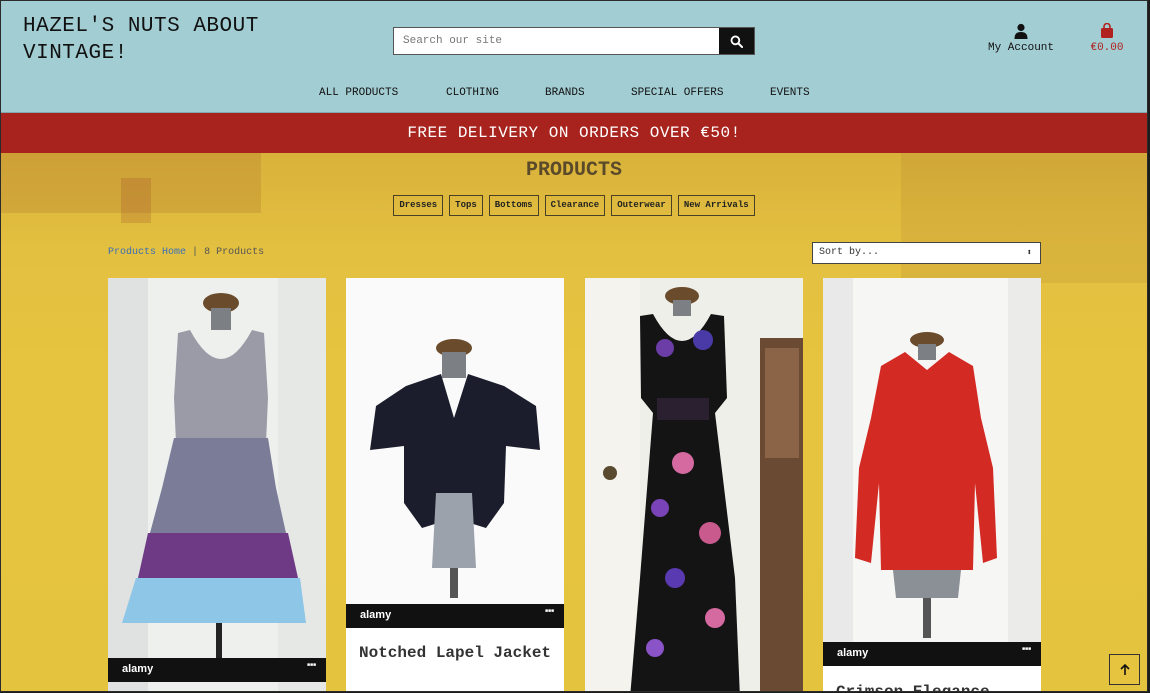  I want to click on sort-select: Sort by... ⬍, so click(926, 253).